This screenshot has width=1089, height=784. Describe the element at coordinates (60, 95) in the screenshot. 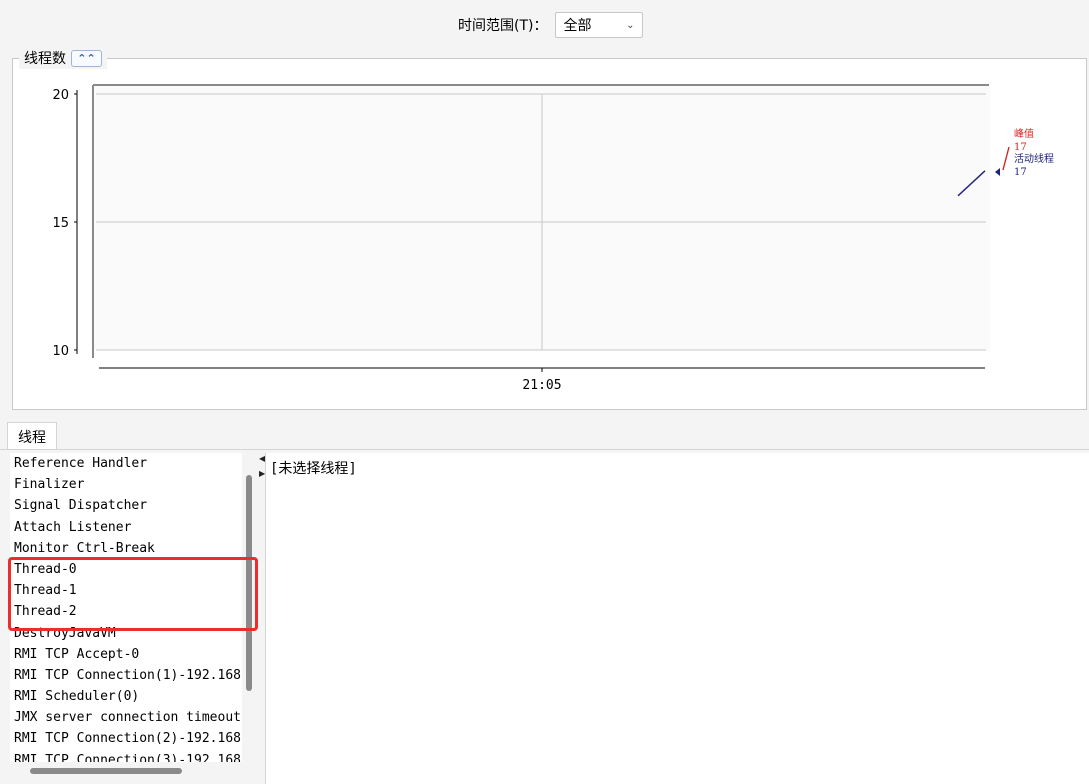

I see `y-tick-label: 20` at that location.